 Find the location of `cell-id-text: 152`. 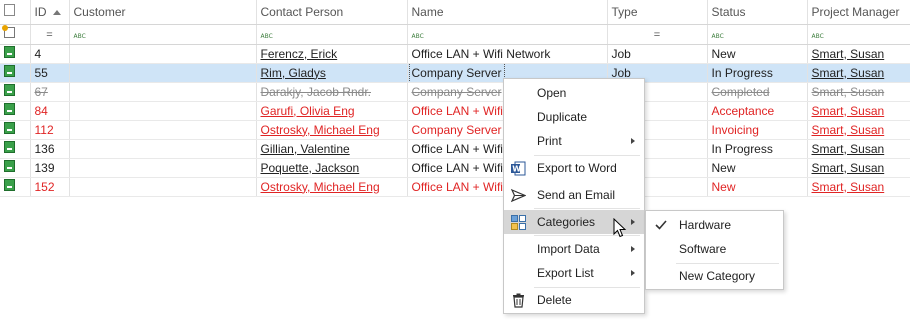

cell-id-text: 152 is located at coordinates (44, 186).